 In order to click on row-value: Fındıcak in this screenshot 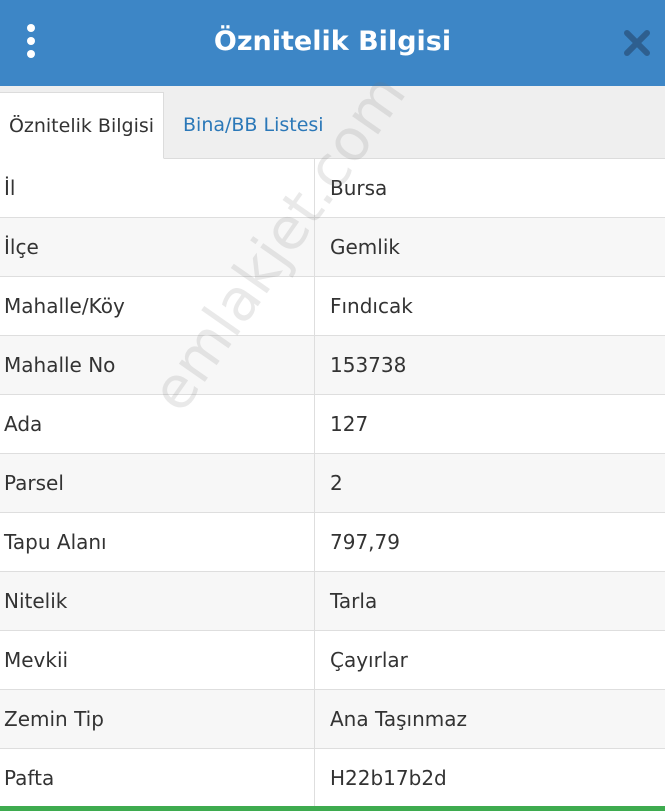, I will do `click(371, 306)`.